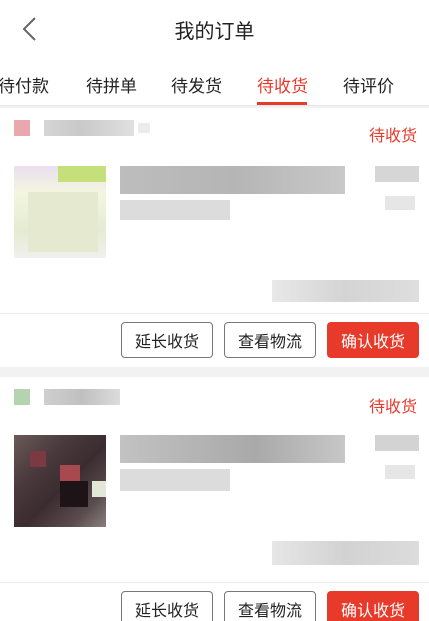 The image size is (429, 621). Describe the element at coordinates (368, 84) in the screenshot. I see `tab-pending-review: 待评价` at that location.